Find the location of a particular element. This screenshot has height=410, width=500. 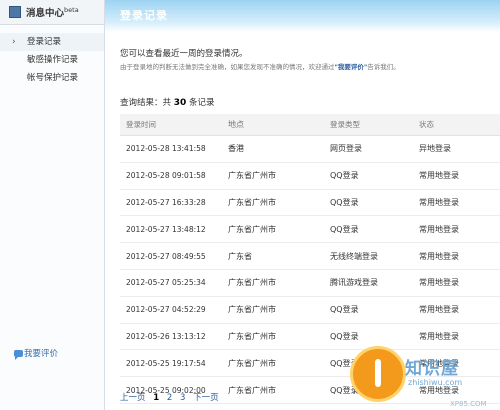

message-center-icon is located at coordinates (15, 12).